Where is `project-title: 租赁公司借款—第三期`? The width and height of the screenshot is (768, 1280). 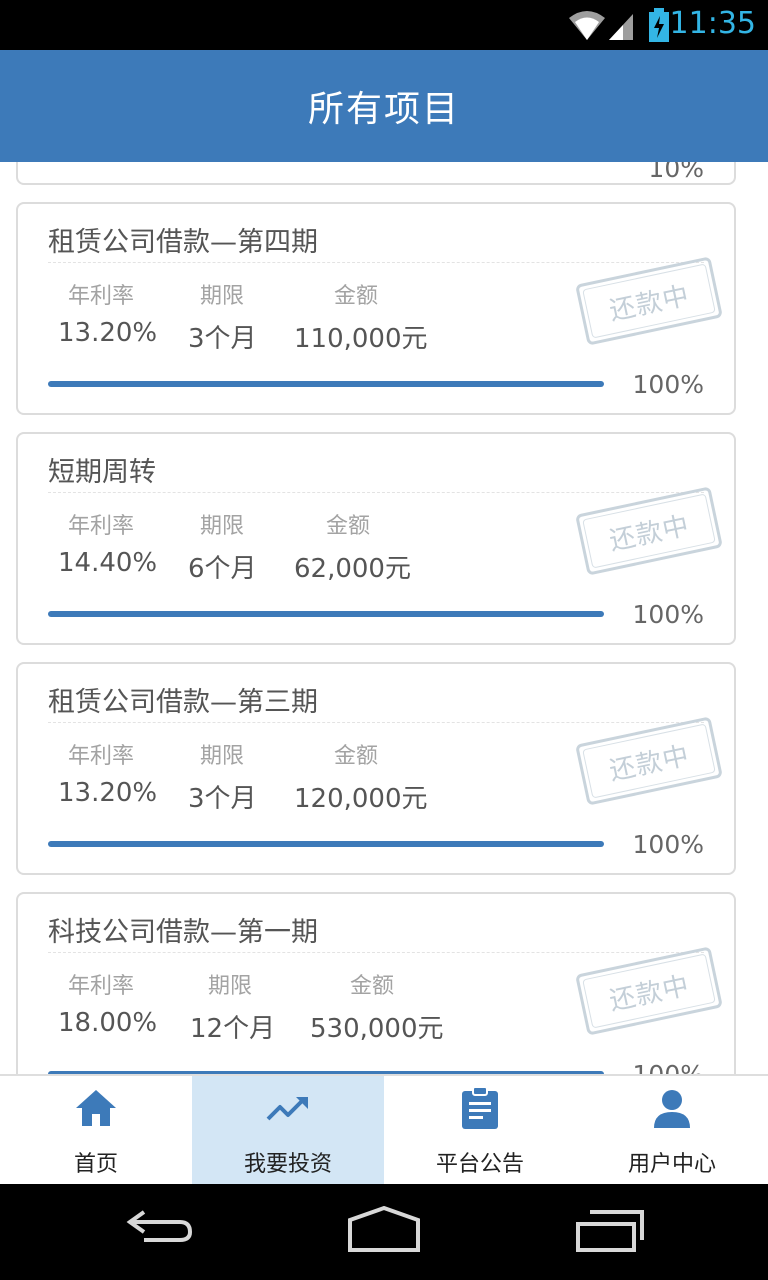 project-title: 租赁公司借款—第三期 is located at coordinates (183, 702).